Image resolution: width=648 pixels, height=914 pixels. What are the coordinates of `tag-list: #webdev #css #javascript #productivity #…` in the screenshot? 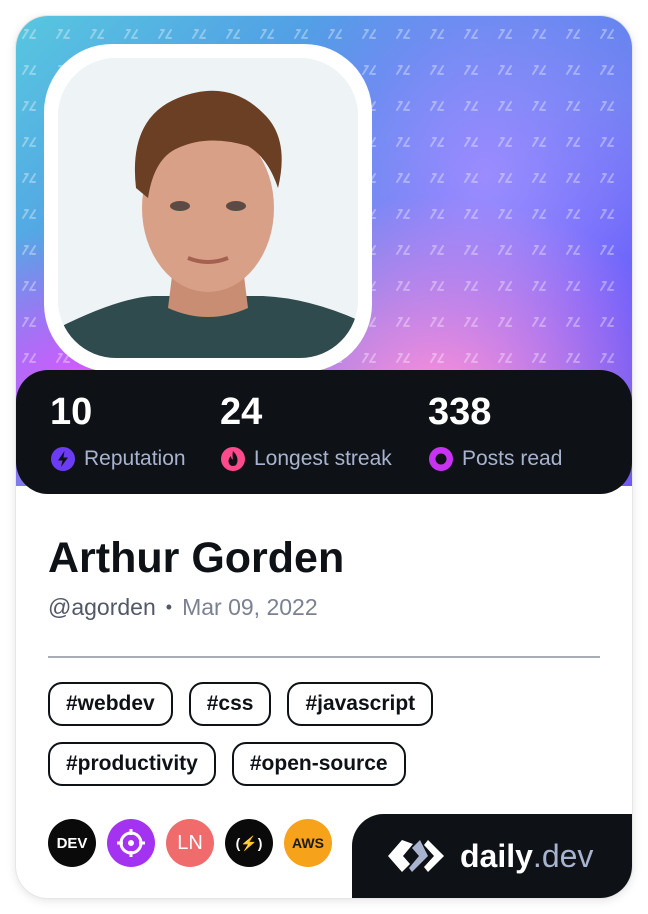 It's located at (328, 742).